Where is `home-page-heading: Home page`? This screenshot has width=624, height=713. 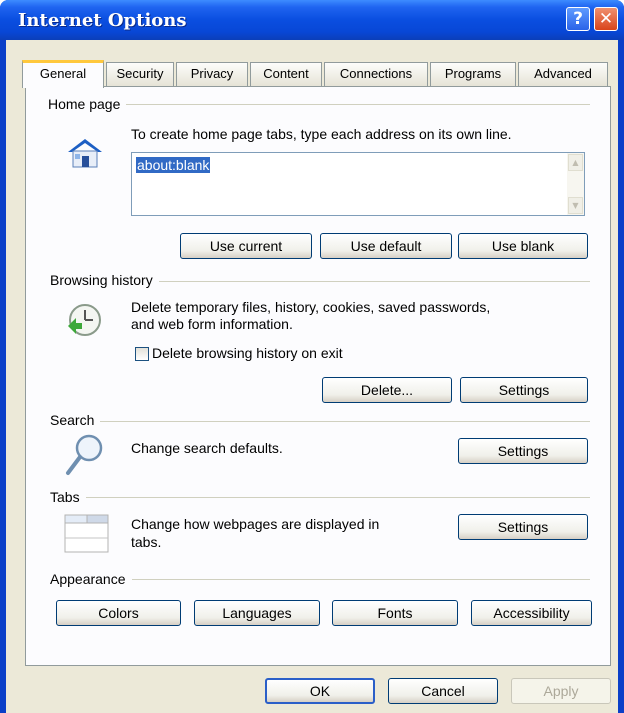 home-page-heading: Home page is located at coordinates (87, 104).